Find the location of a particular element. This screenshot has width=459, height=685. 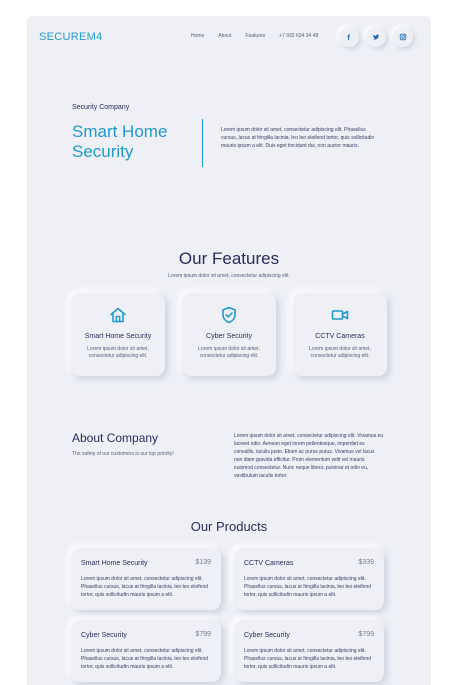

home-icon is located at coordinates (118, 315).